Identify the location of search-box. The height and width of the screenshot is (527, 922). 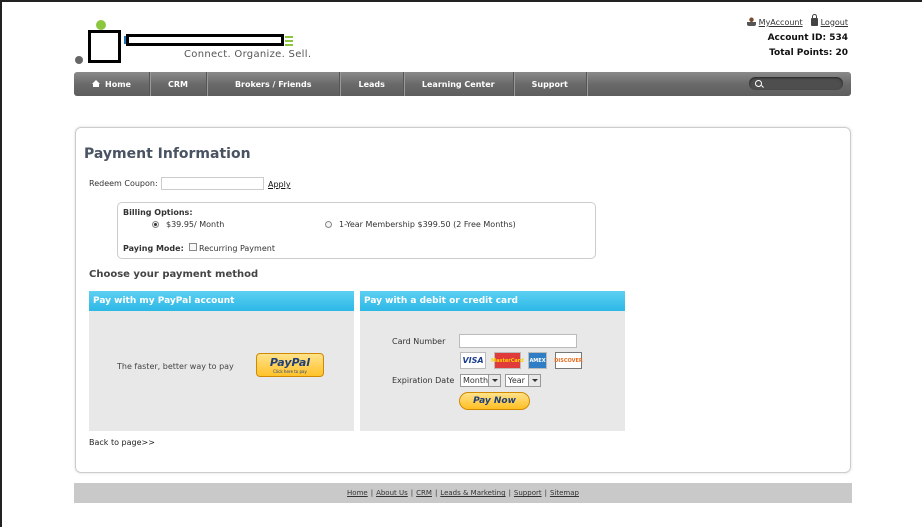
(796, 83).